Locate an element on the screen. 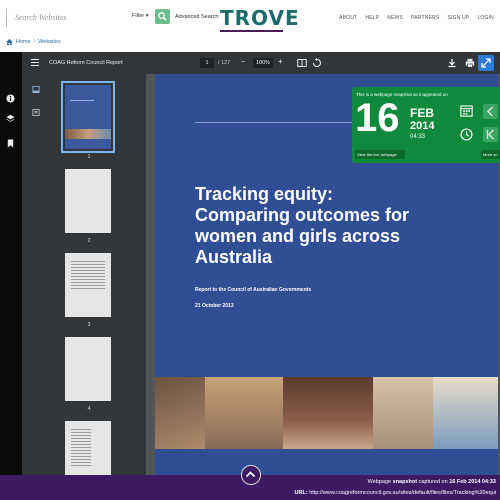  zoom-in-button: + is located at coordinates (280, 61).